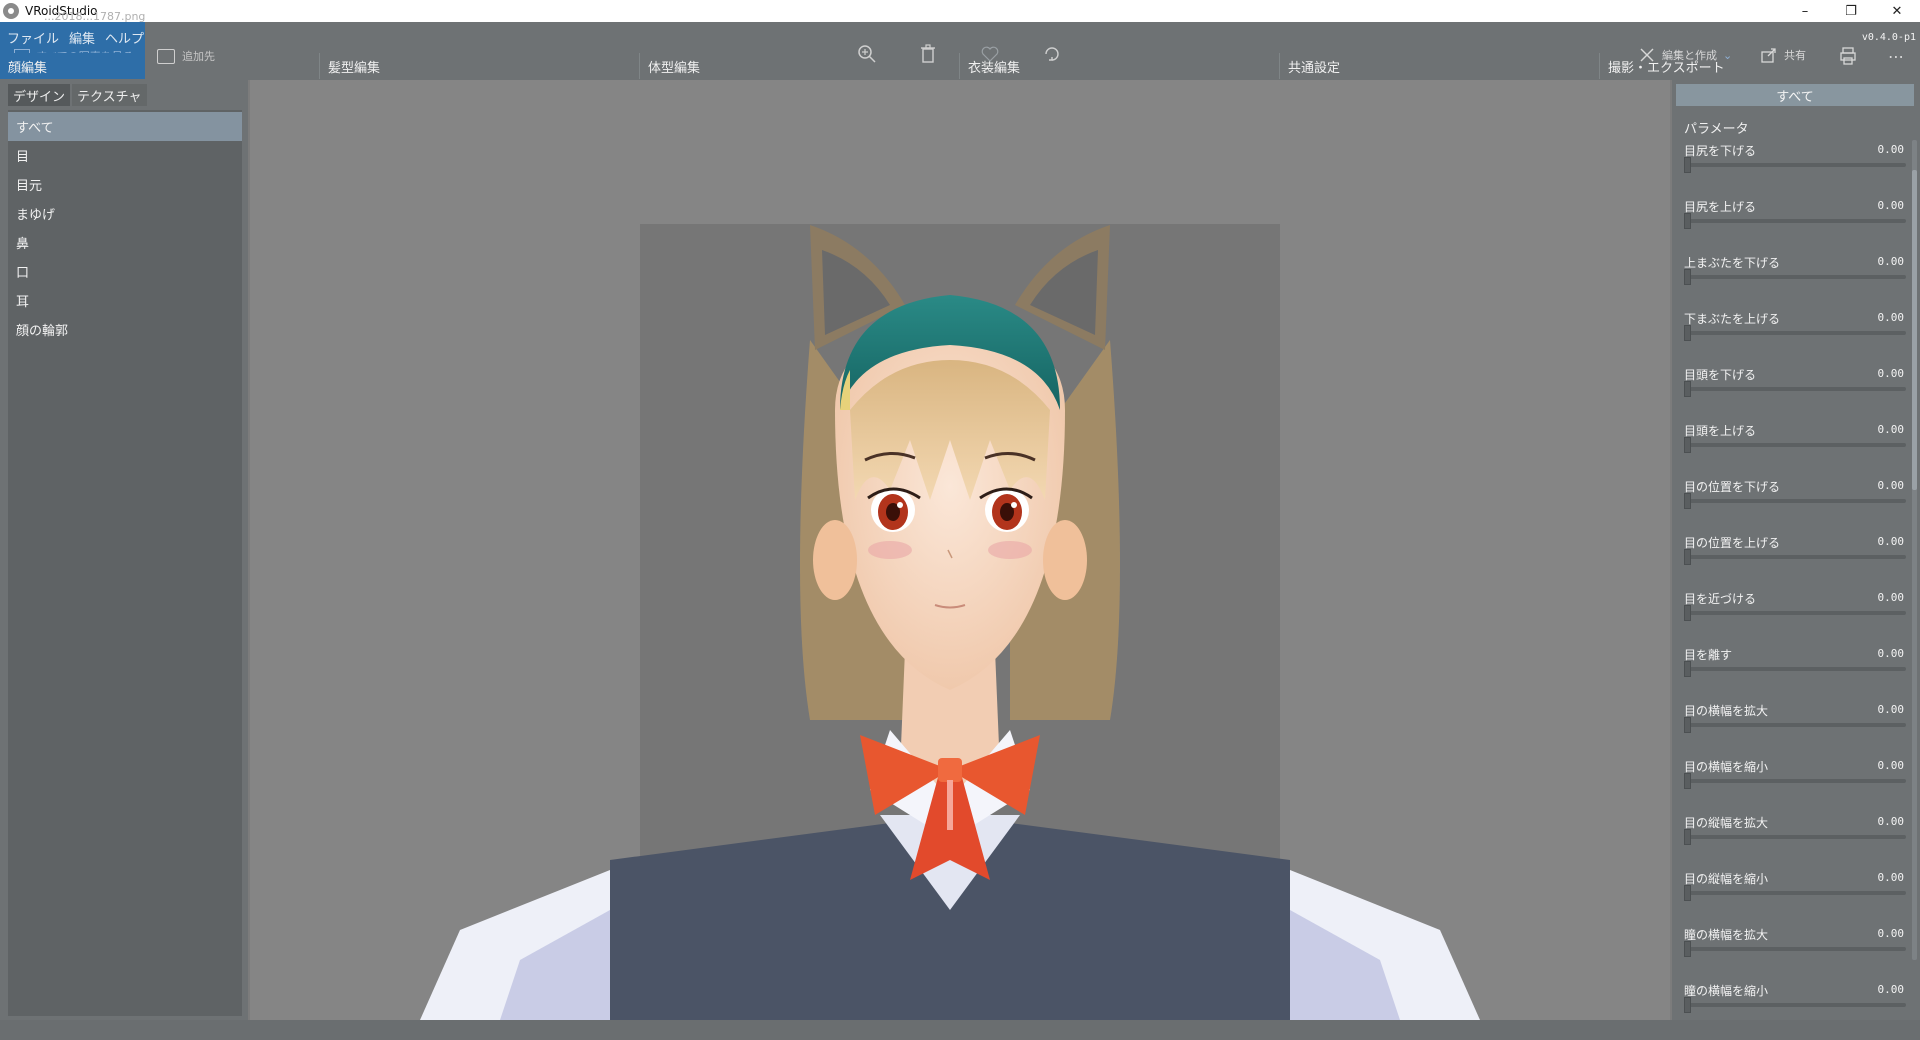 This screenshot has width=1920, height=1040. What do you see at coordinates (109, 95) in the screenshot?
I see `tab-texture: テクスチャ` at bounding box center [109, 95].